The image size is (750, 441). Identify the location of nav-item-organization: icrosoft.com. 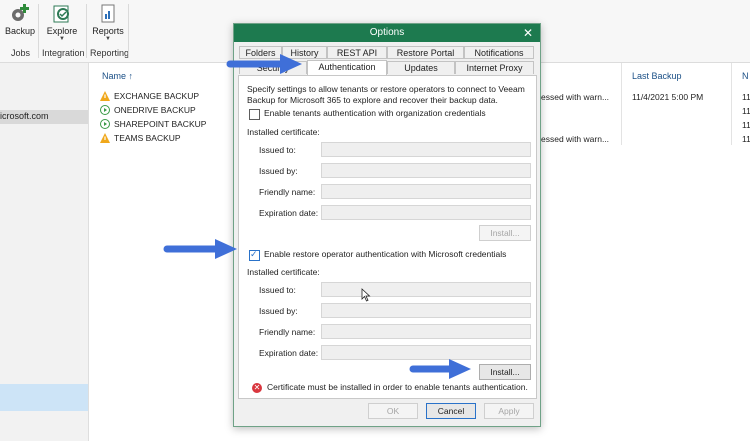
(44, 117).